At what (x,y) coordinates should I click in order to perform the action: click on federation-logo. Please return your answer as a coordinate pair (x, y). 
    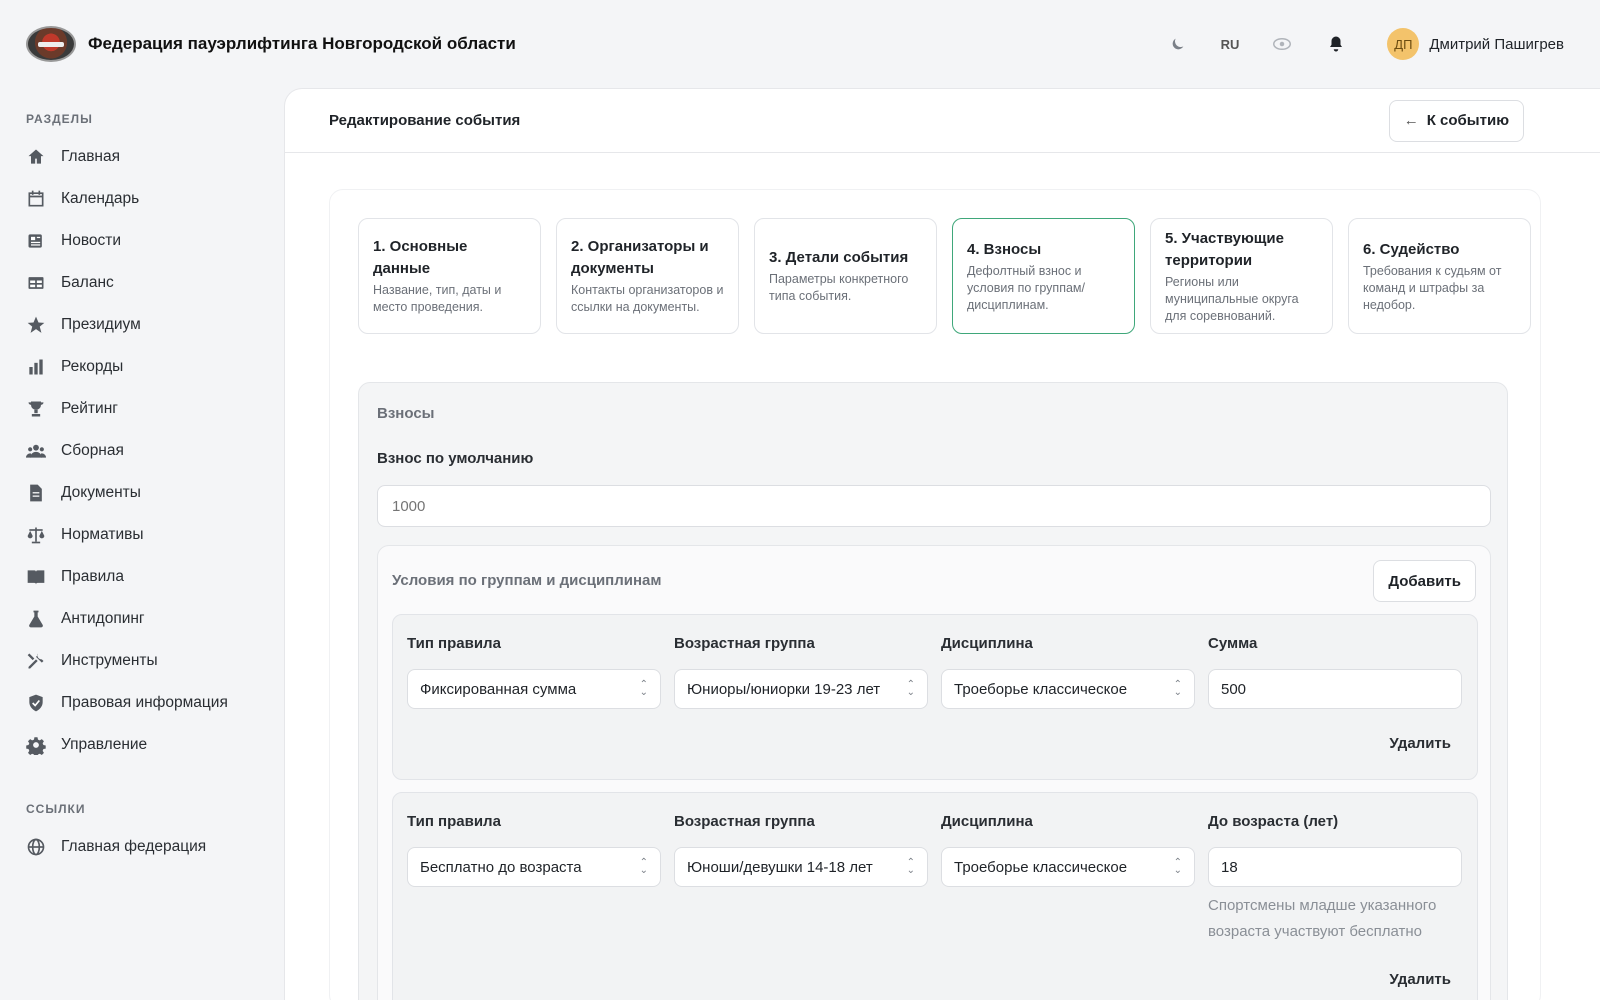
    Looking at the image, I should click on (51, 44).